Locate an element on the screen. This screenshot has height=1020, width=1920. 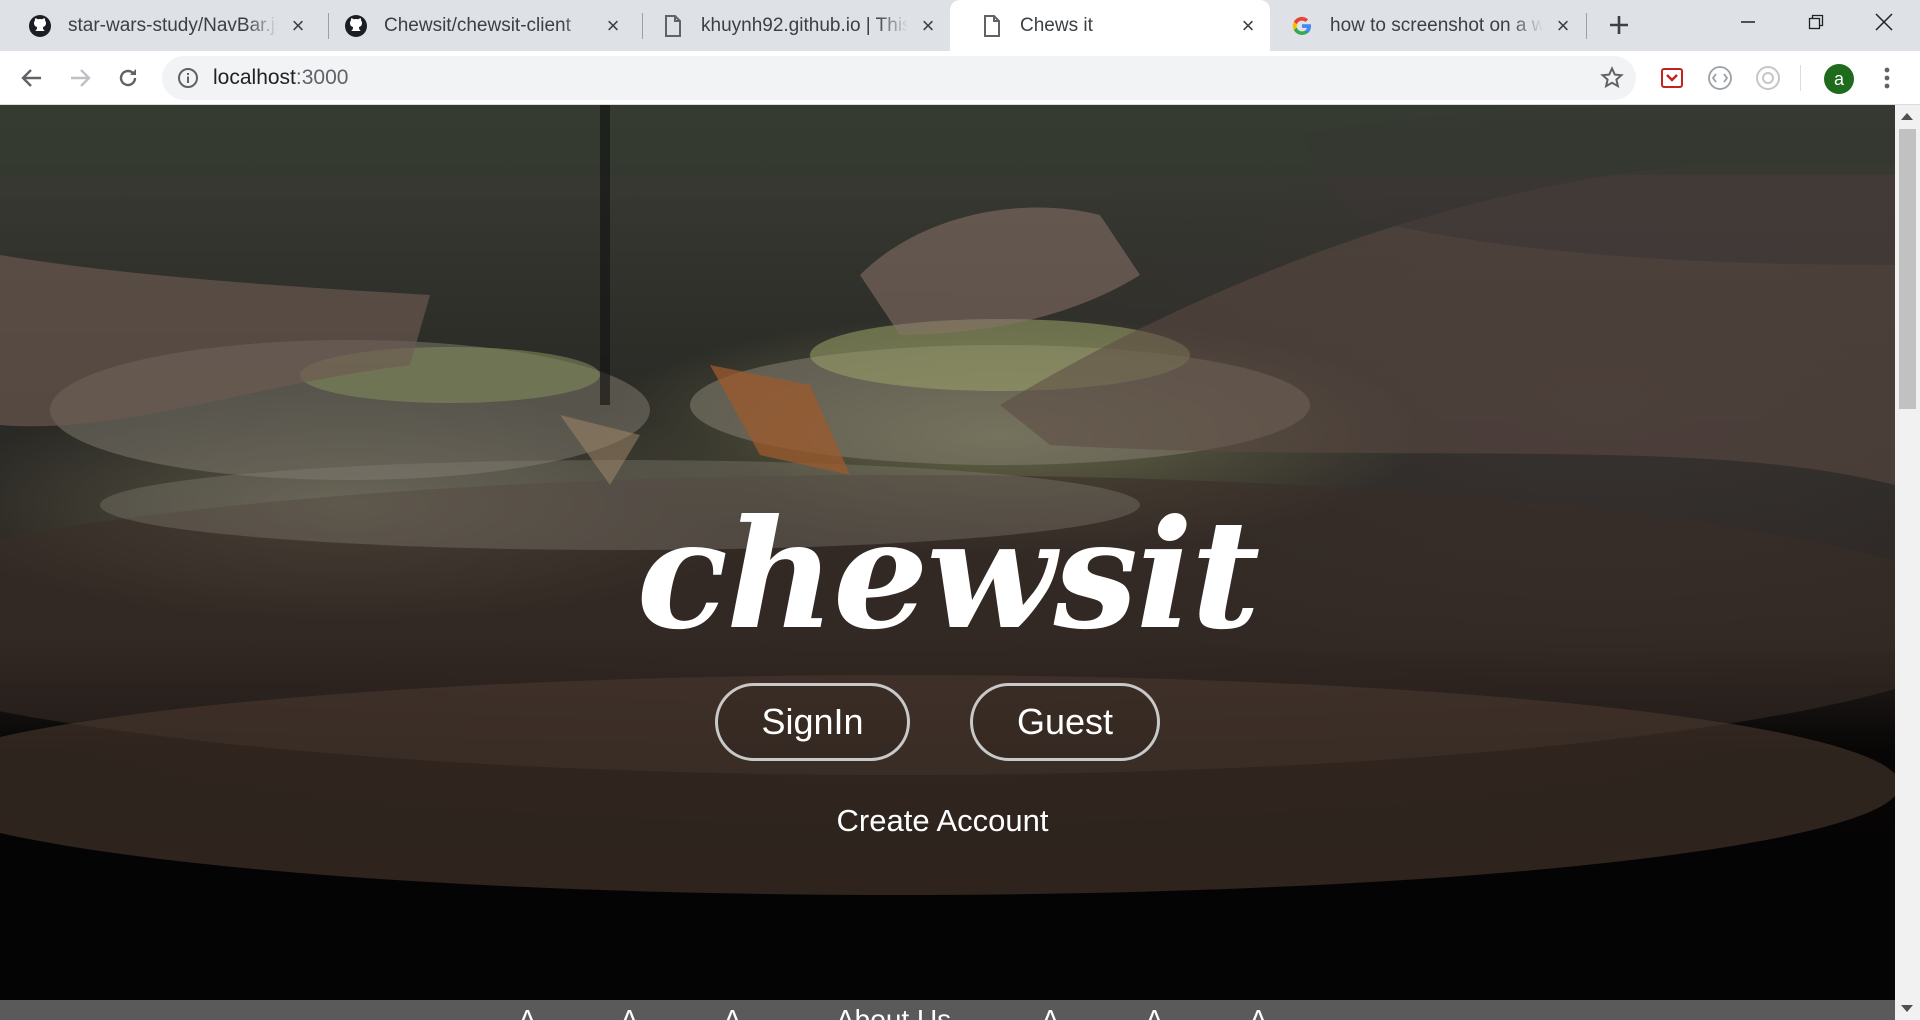
tab-star-wars-study: star-wars-study/NavBar.js at master × is located at coordinates (160, 25).